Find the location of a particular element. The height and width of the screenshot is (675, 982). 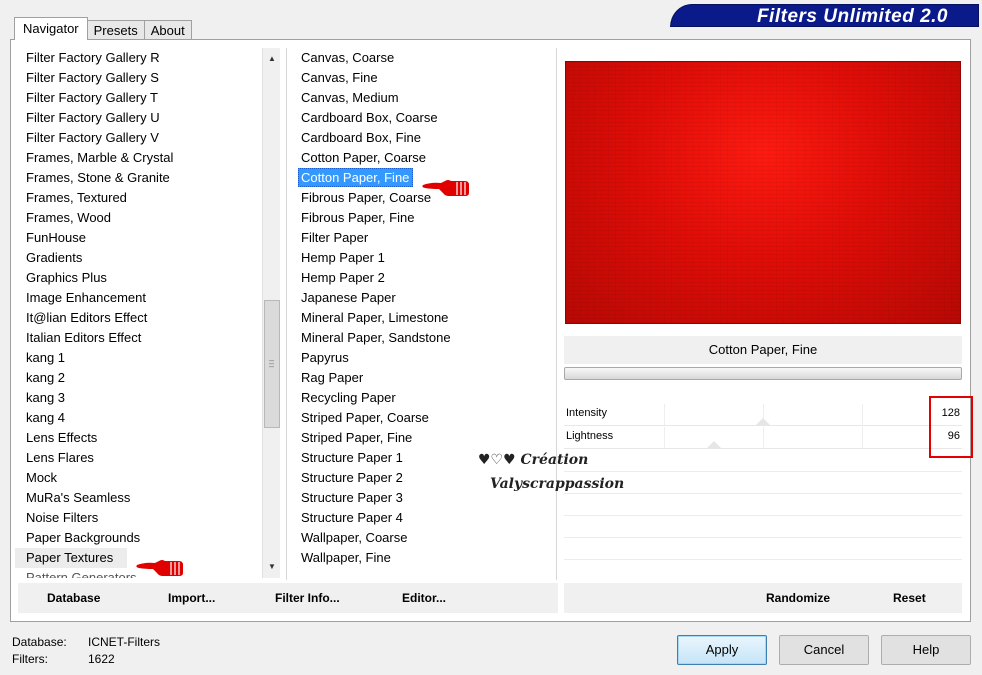

filter-item: Japanese Paper is located at coordinates (420, 298).